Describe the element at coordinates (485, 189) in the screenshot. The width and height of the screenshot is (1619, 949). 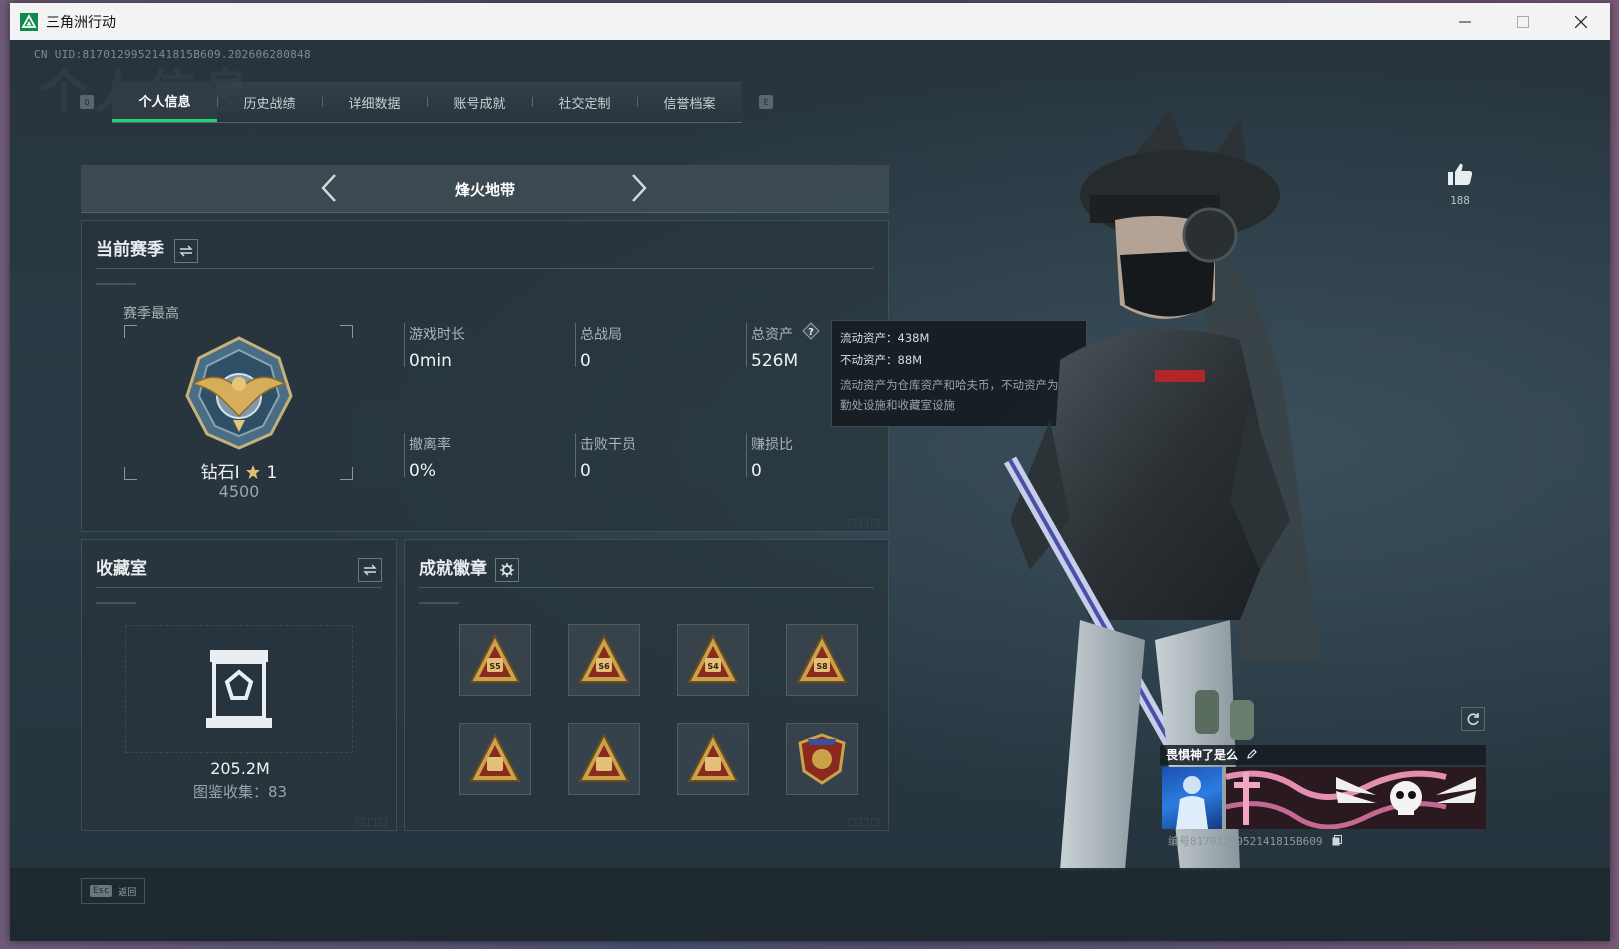
I see `mode-selector: 烽火地带` at that location.